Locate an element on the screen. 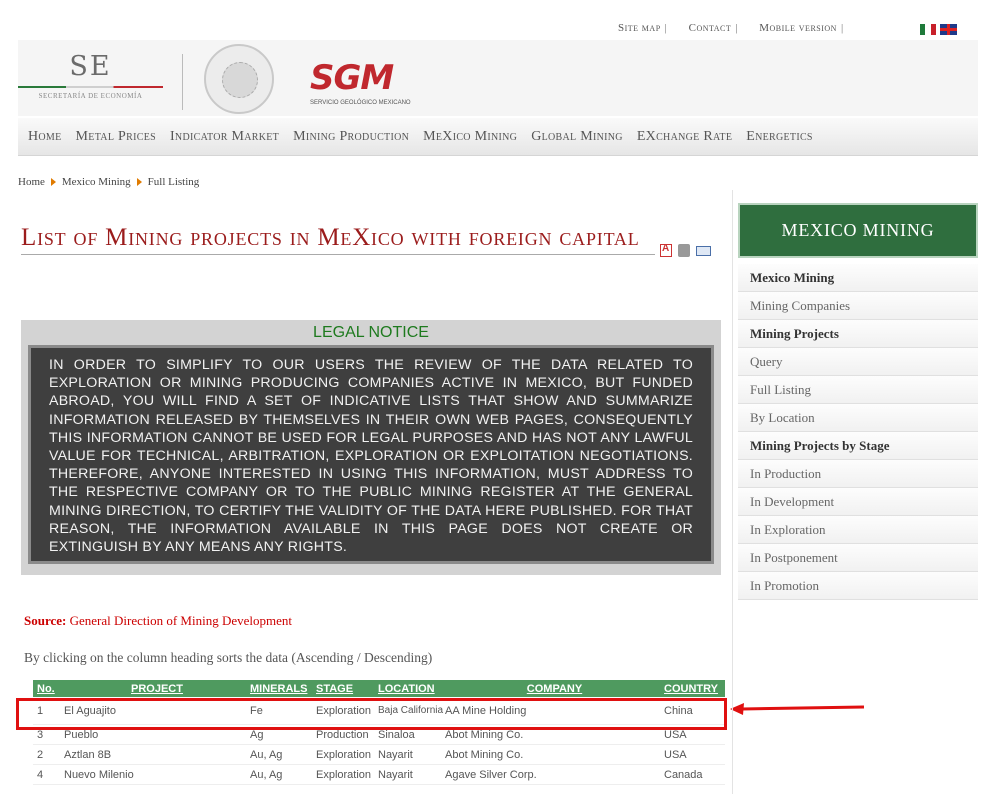 The width and height of the screenshot is (1003, 794). header-divider is located at coordinates (182, 82).